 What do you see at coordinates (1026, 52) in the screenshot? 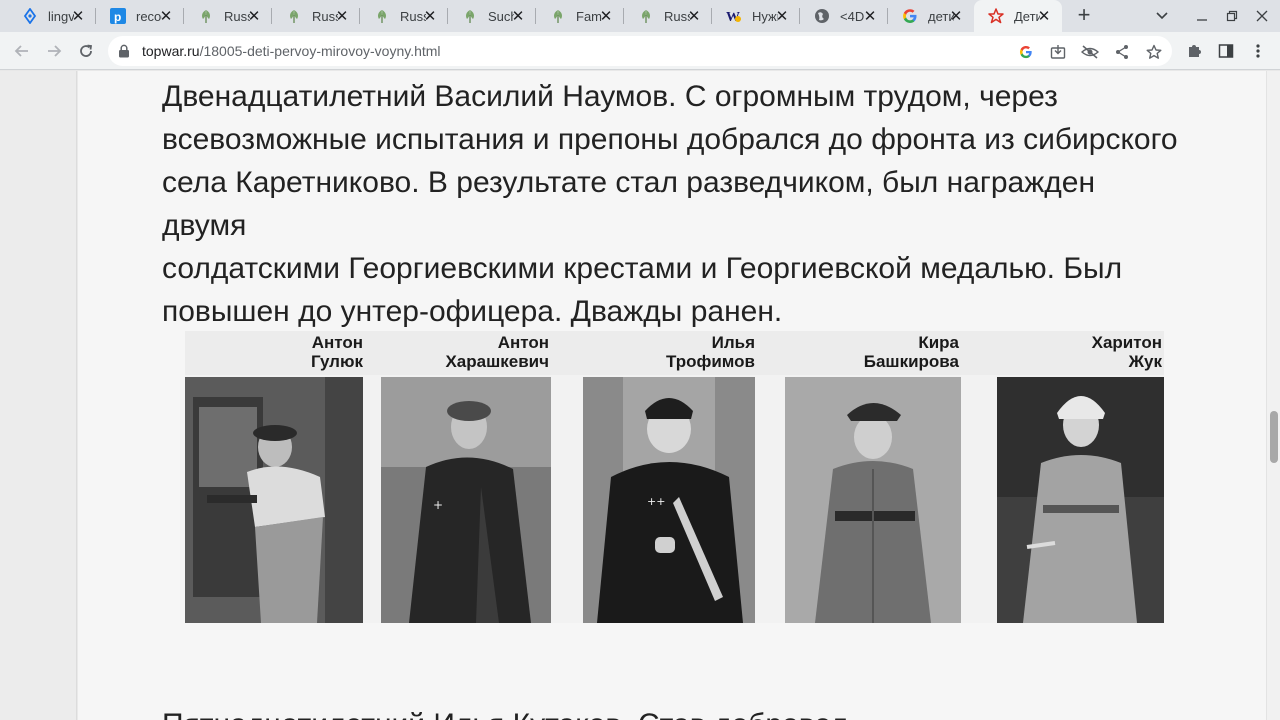
I see `google-lens-icon` at bounding box center [1026, 52].